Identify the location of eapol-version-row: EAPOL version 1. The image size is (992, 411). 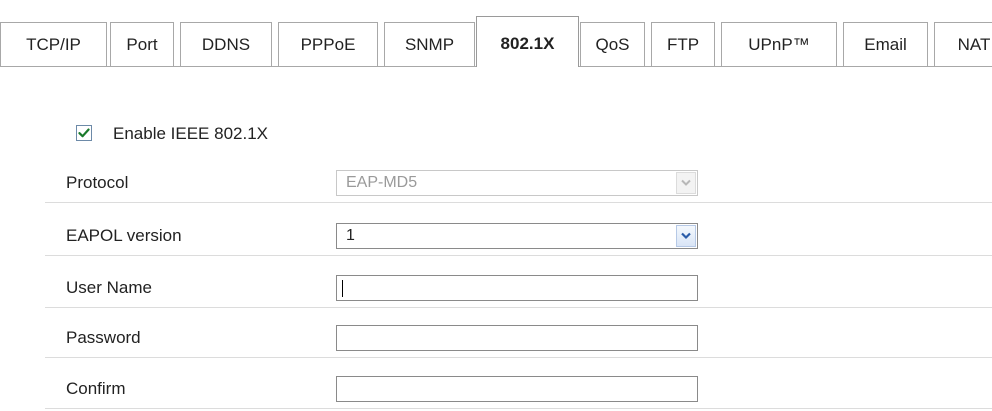
(518, 236).